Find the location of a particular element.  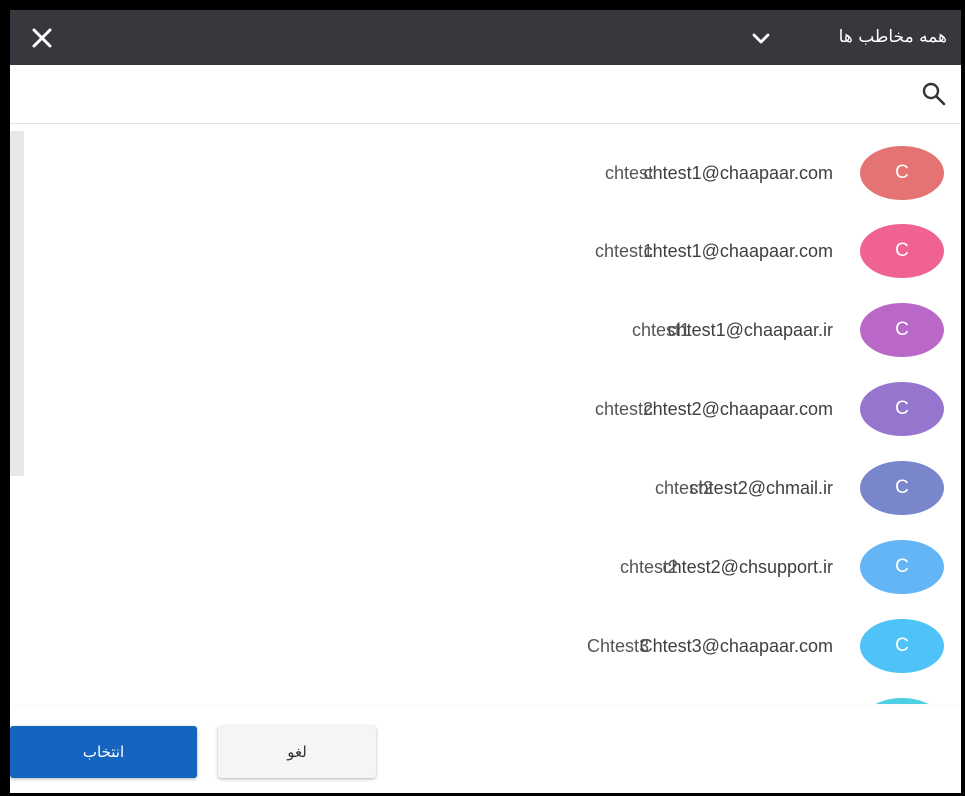

contact-email: chtest1@chaapaar.ir is located at coordinates (750, 330).